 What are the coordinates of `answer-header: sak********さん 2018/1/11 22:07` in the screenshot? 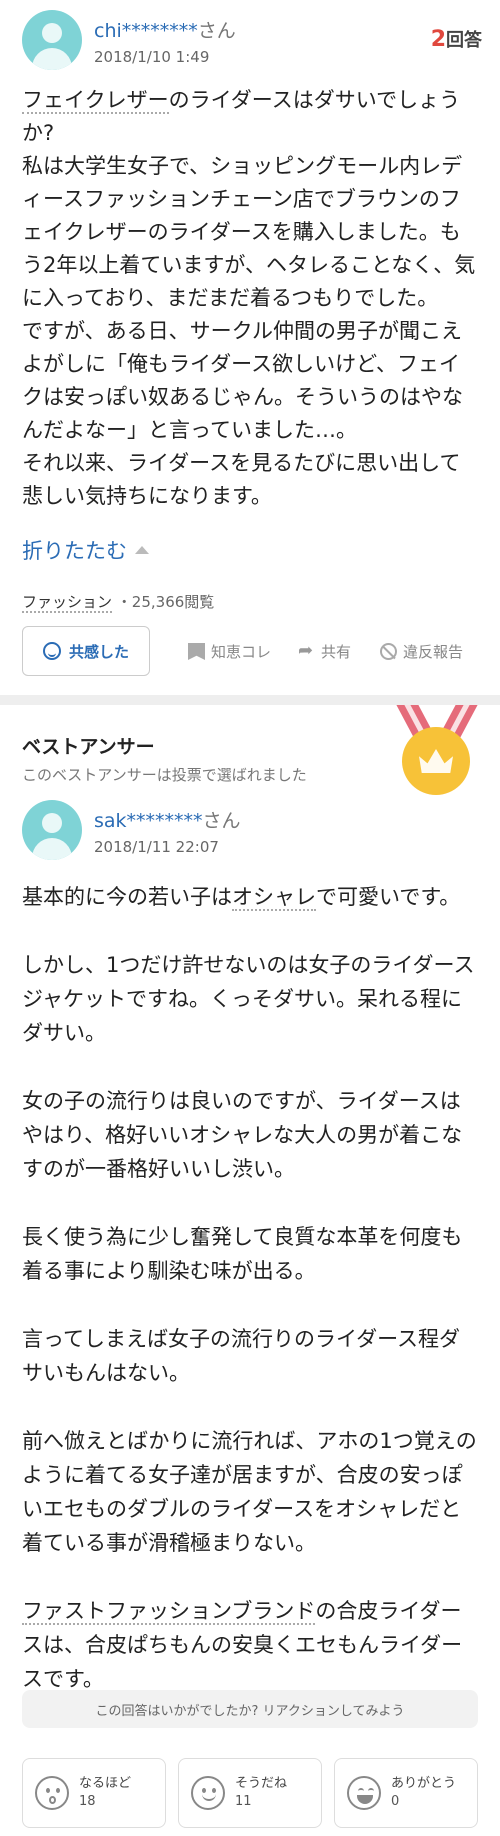 It's located at (172, 831).